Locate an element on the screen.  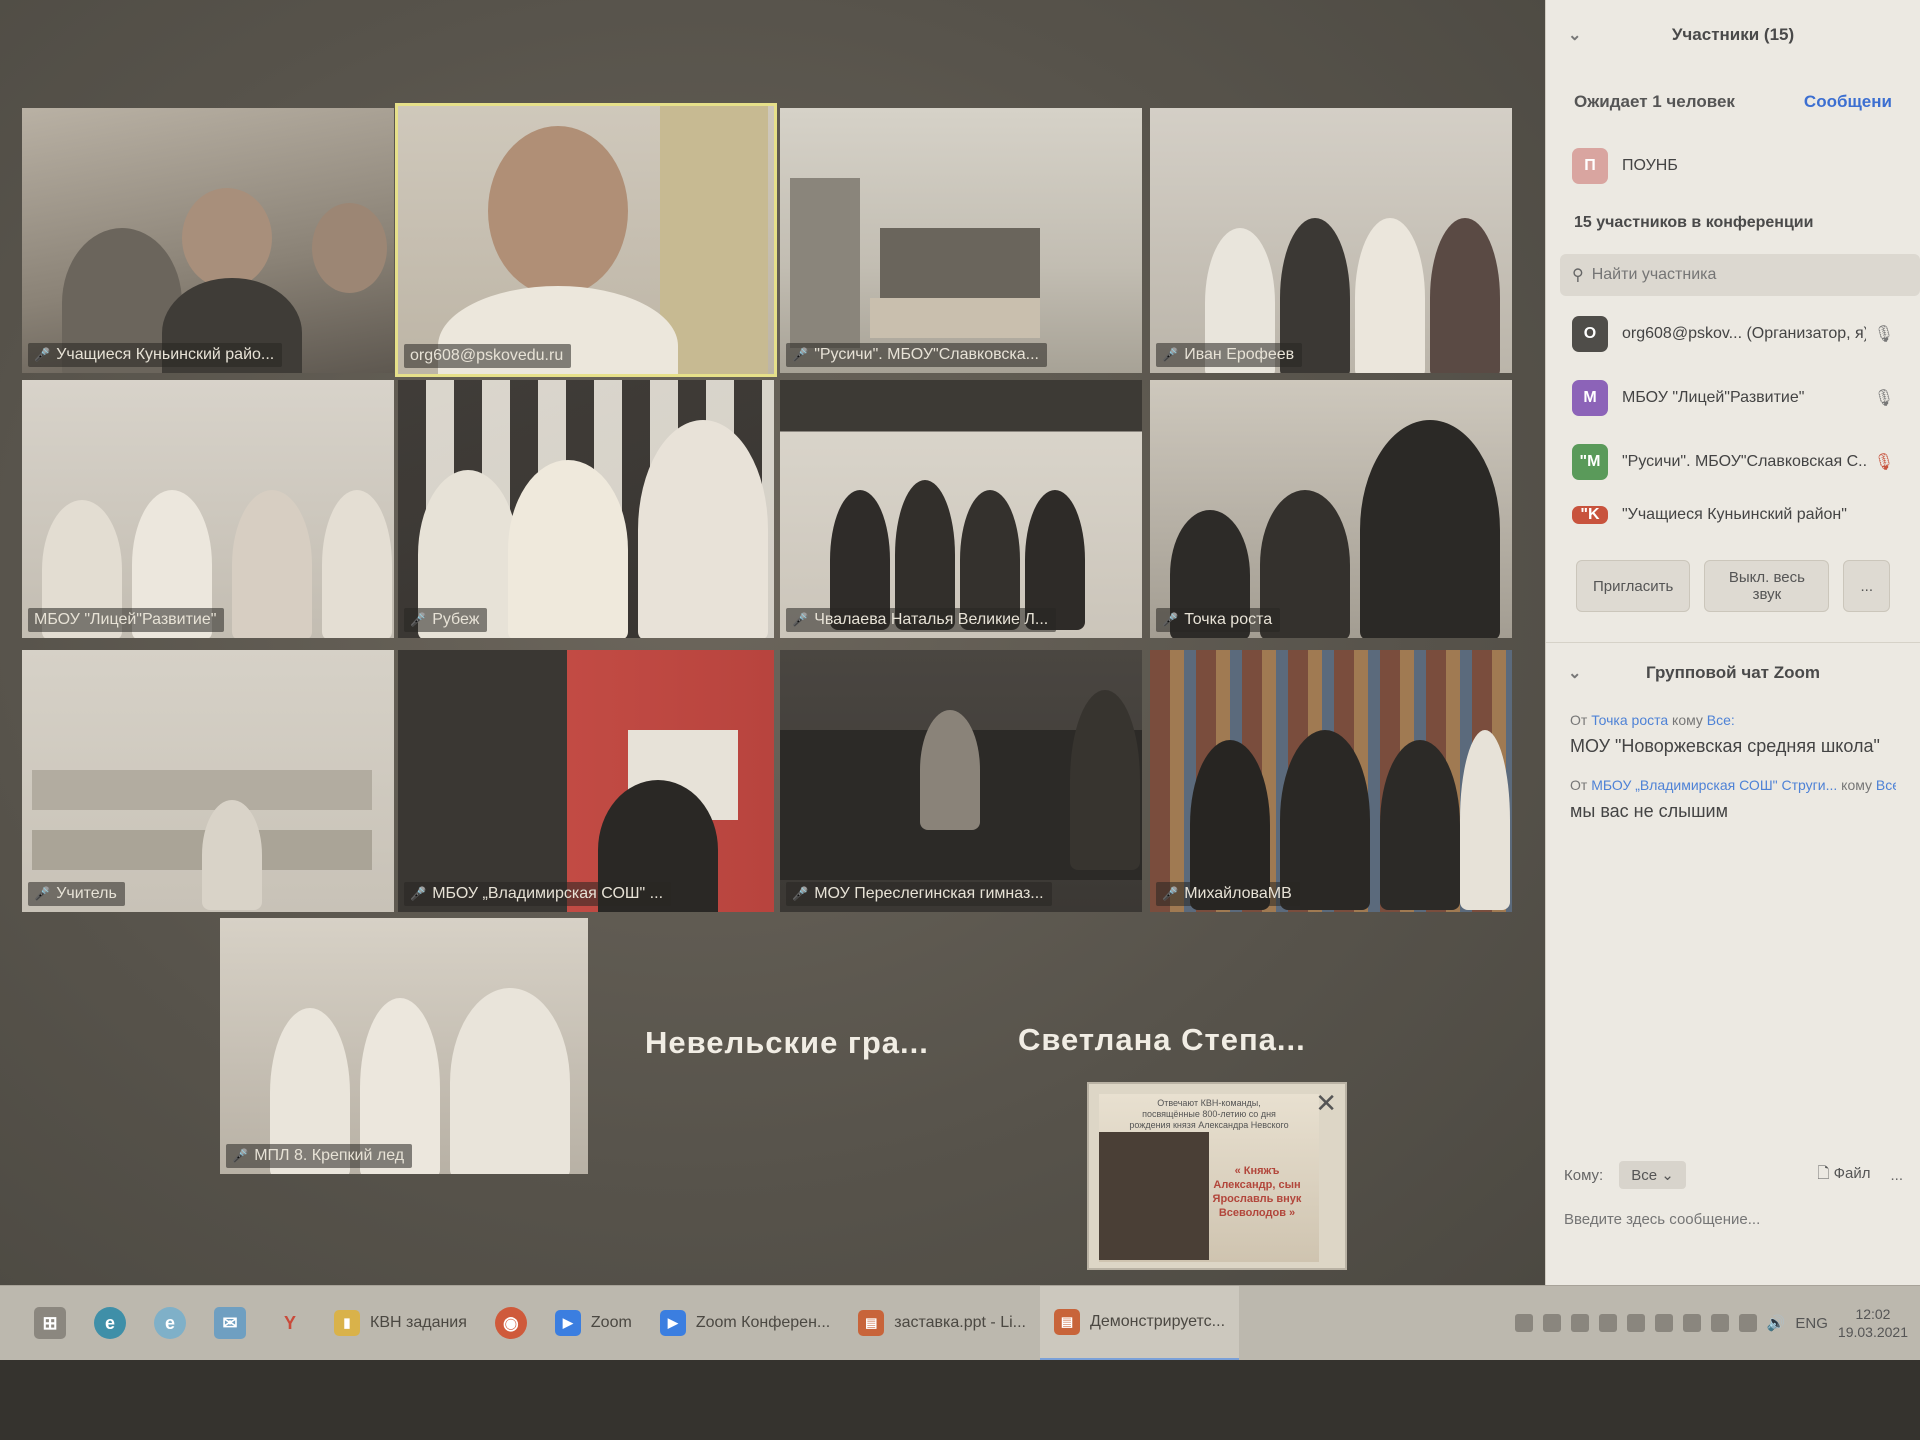
chat-message-input is located at coordinates (1724, 1219).